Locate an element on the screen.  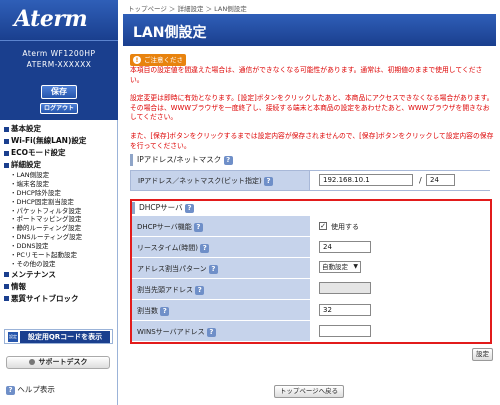
ip-label-text: IPアドレス／ネットマスク(ビット指定) is located at coordinates (200, 181).